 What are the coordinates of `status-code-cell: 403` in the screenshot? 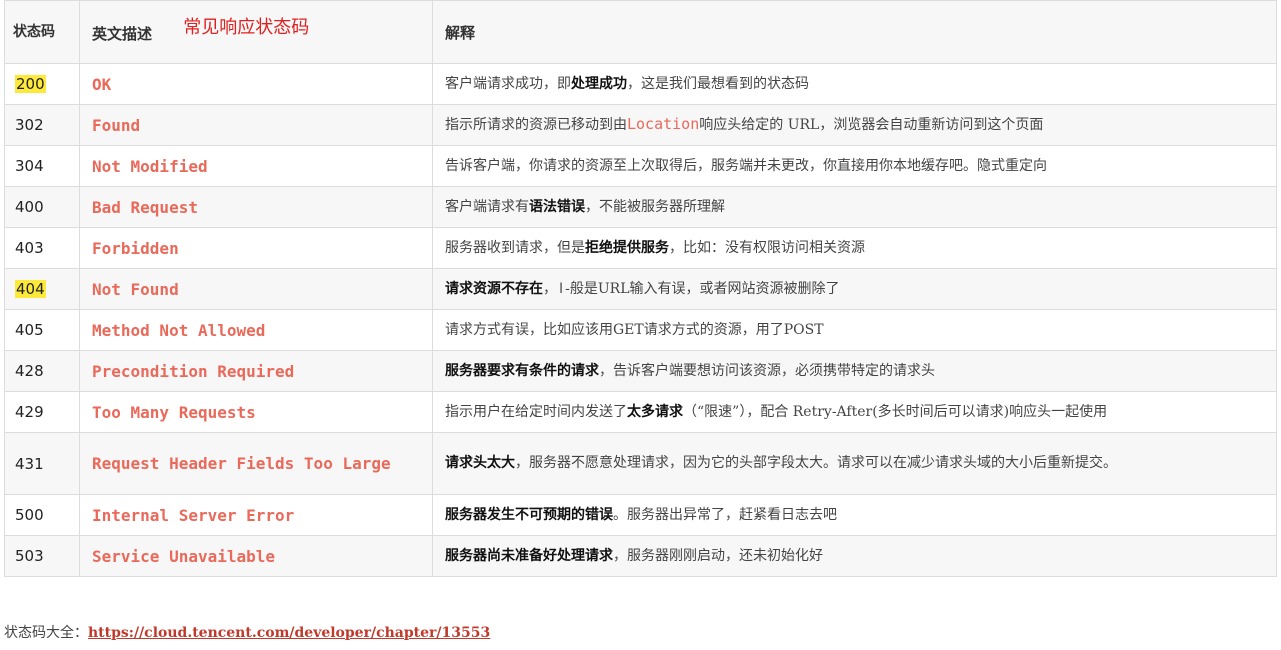 It's located at (42, 248).